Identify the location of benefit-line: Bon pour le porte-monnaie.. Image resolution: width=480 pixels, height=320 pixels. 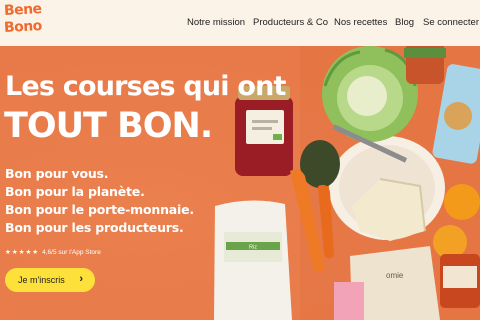
(99, 209).